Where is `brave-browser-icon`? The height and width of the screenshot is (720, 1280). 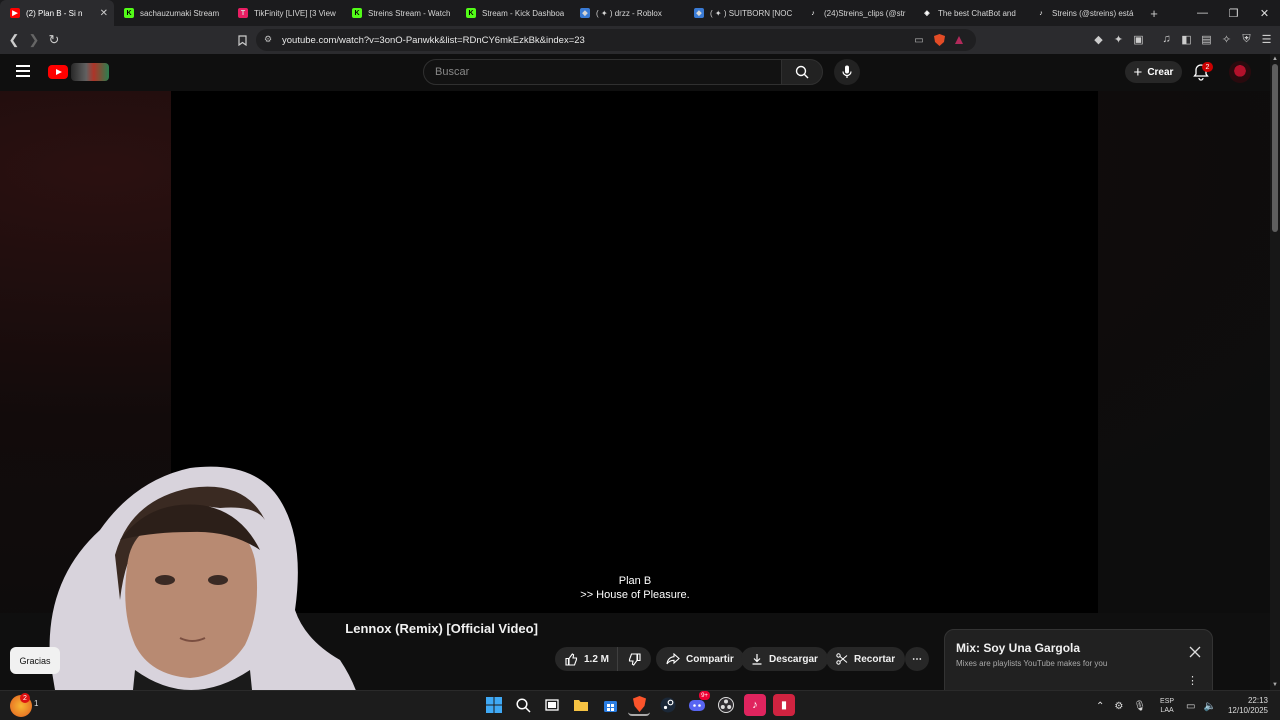
brave-browser-icon is located at coordinates (639, 705).